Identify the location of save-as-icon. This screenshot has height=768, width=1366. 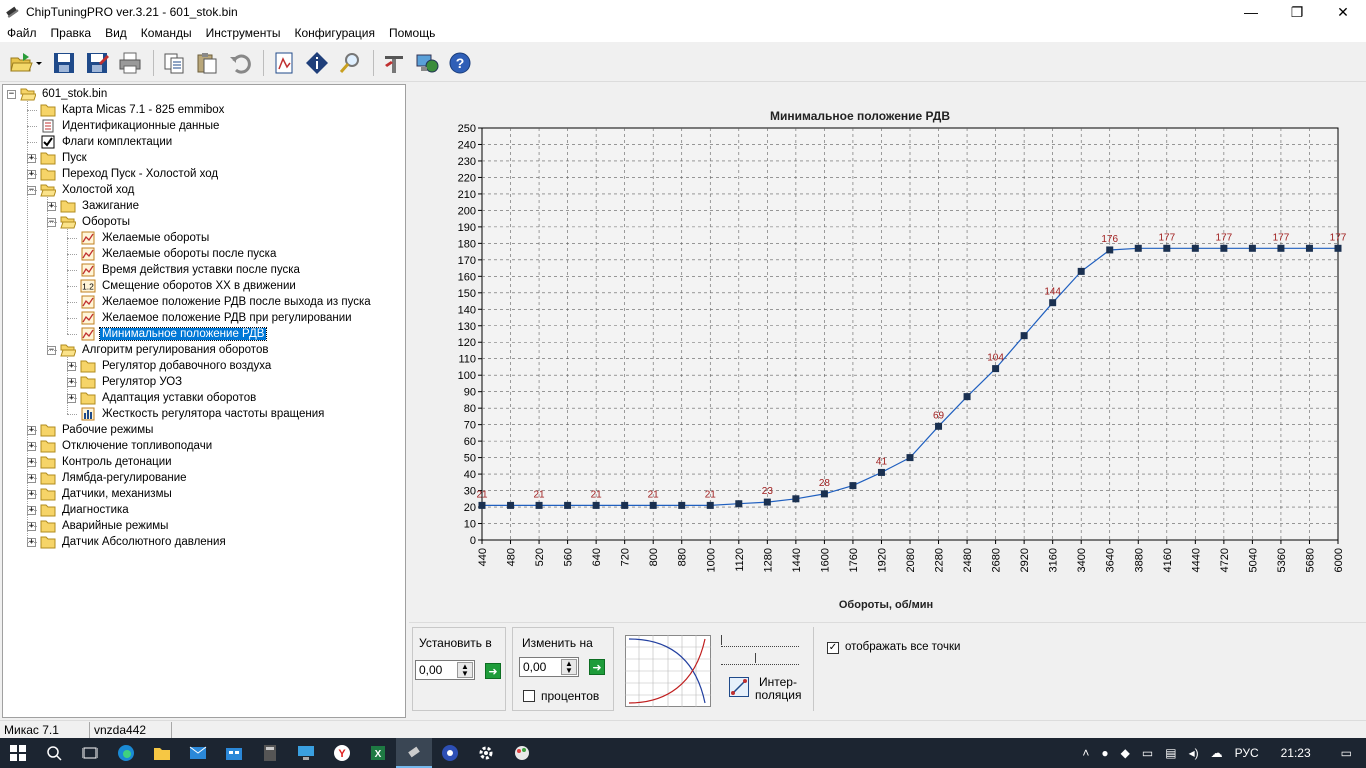
(97, 63).